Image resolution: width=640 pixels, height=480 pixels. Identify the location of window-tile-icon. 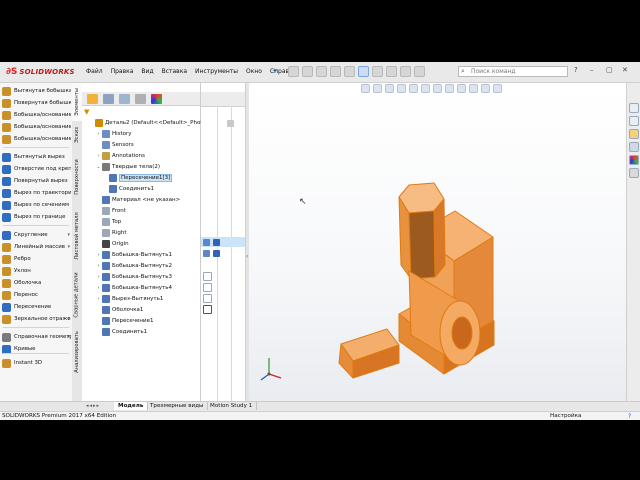
(419, 71).